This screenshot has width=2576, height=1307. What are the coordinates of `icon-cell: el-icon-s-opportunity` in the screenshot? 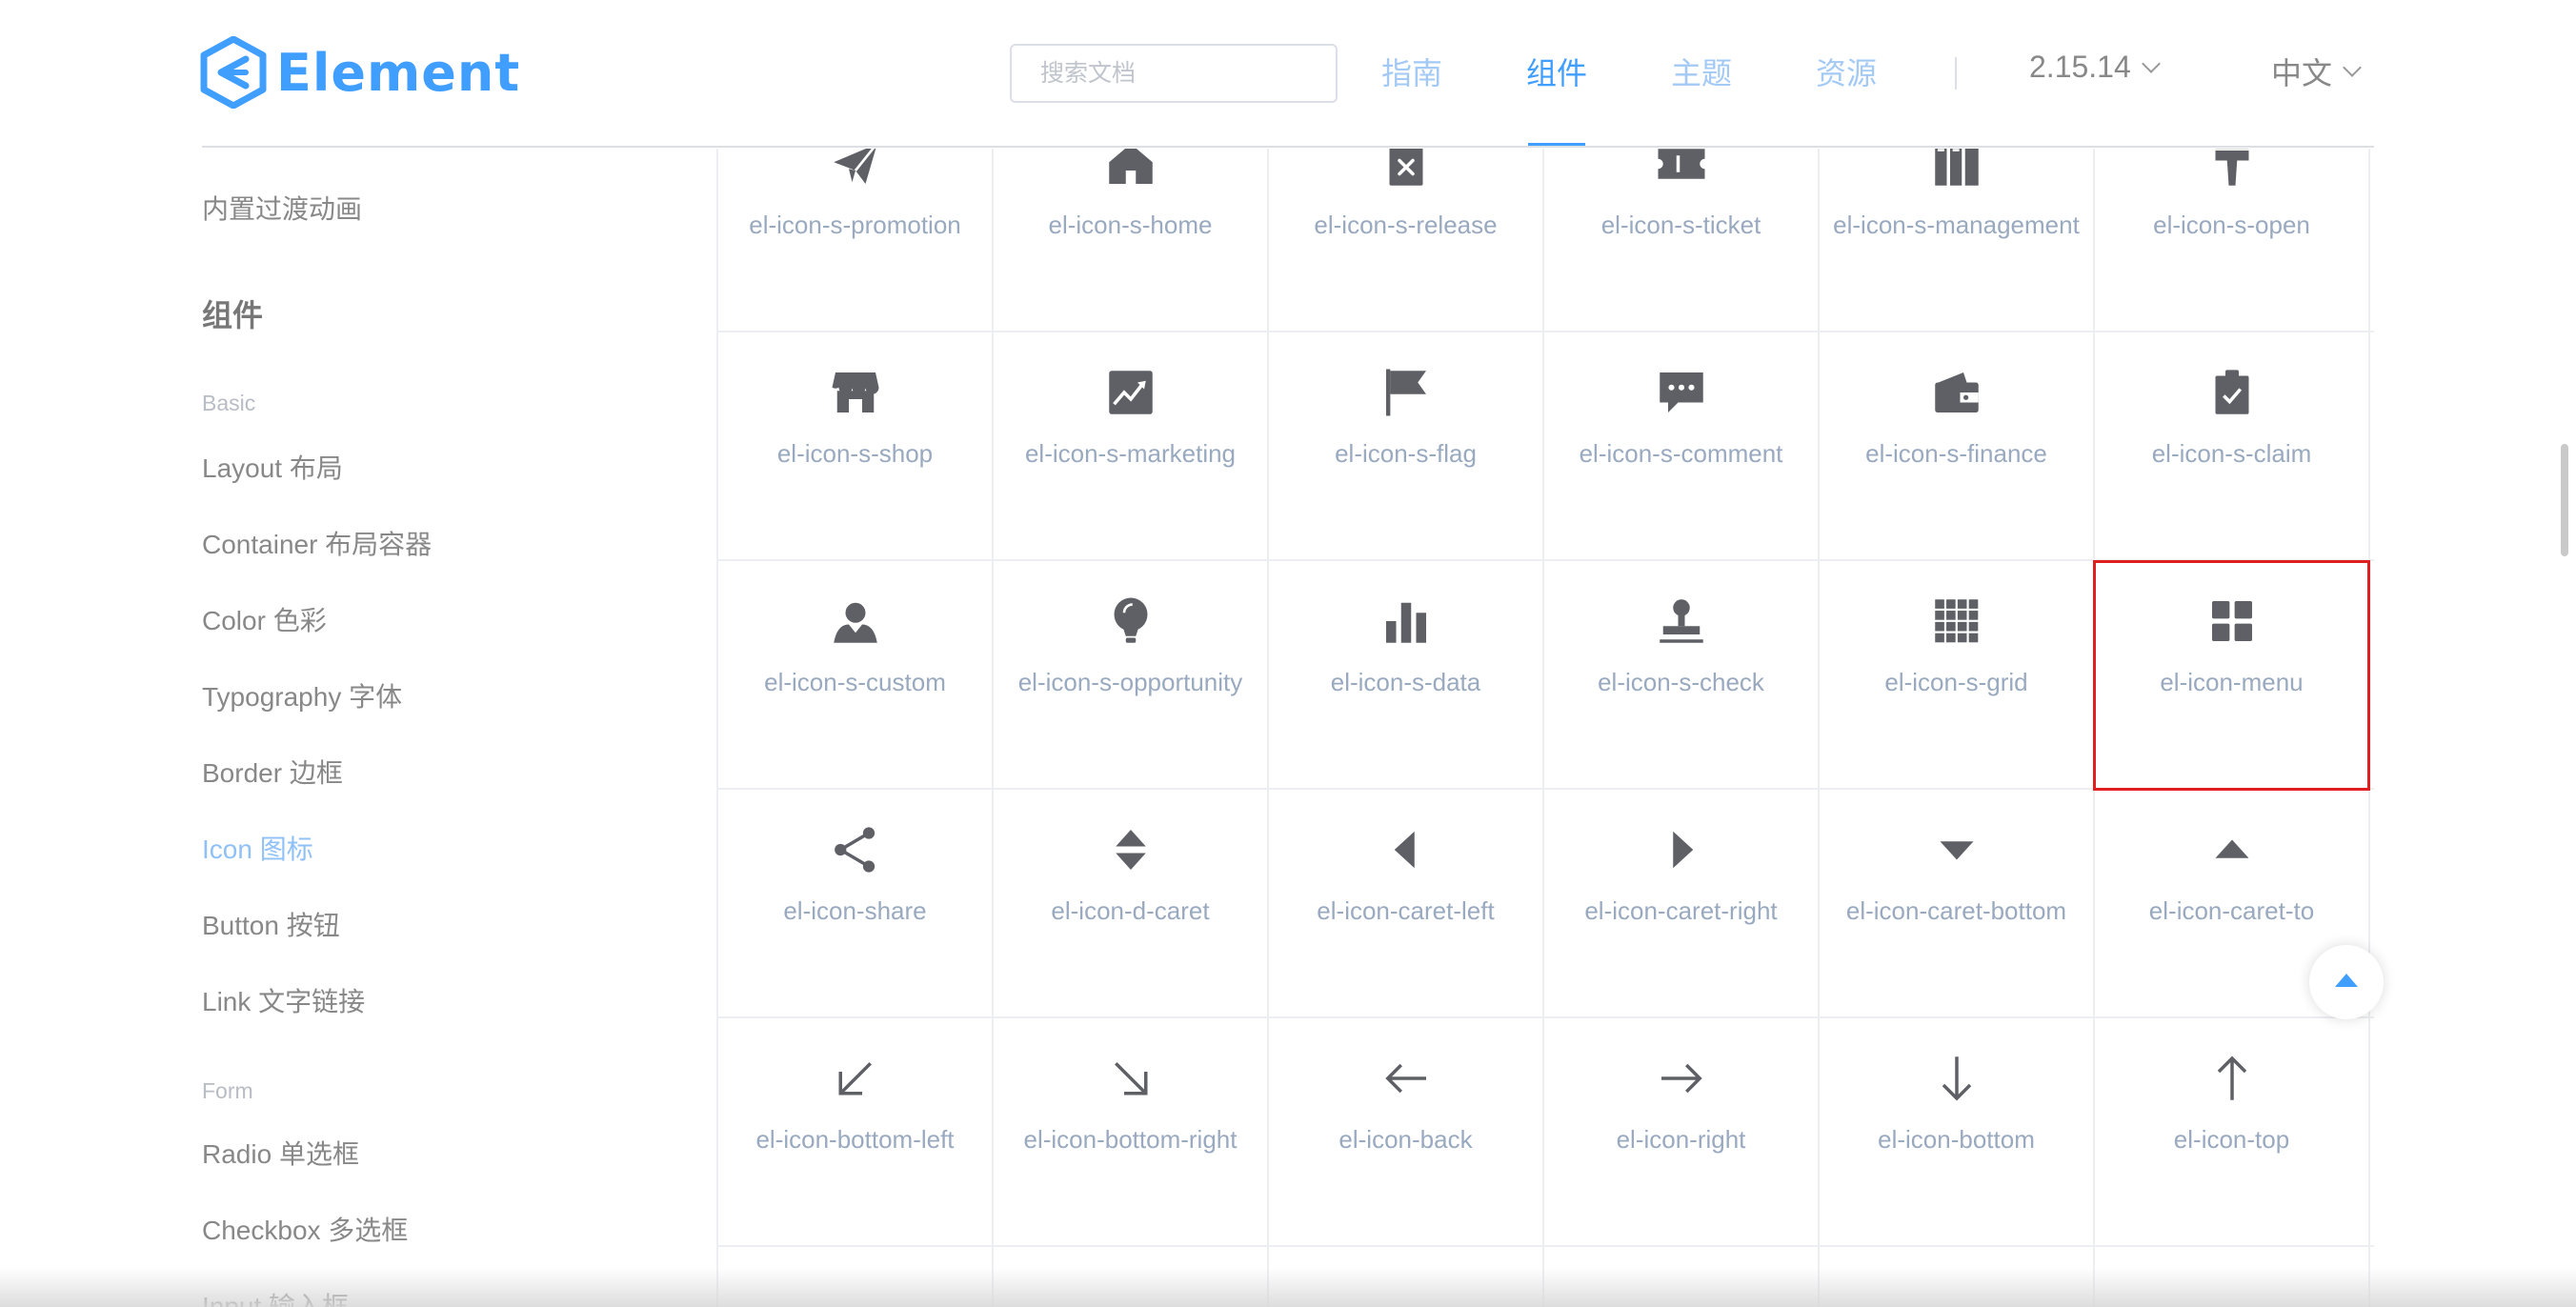 It's located at (1131, 675).